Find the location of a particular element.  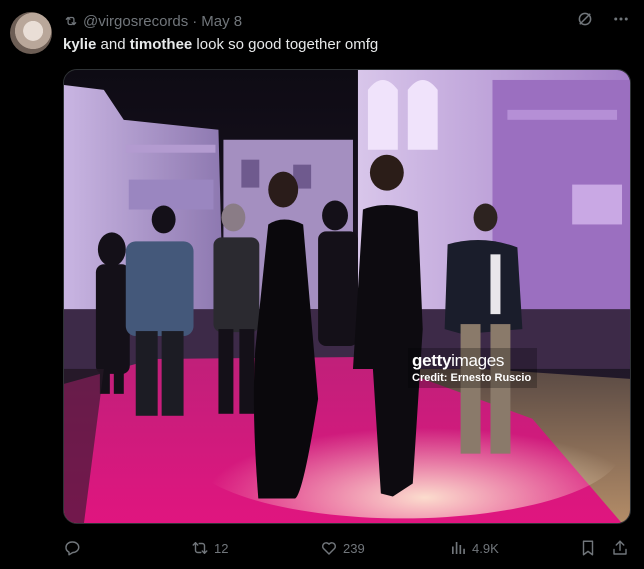

watermark-brand-light: images is located at coordinates (478, 360).